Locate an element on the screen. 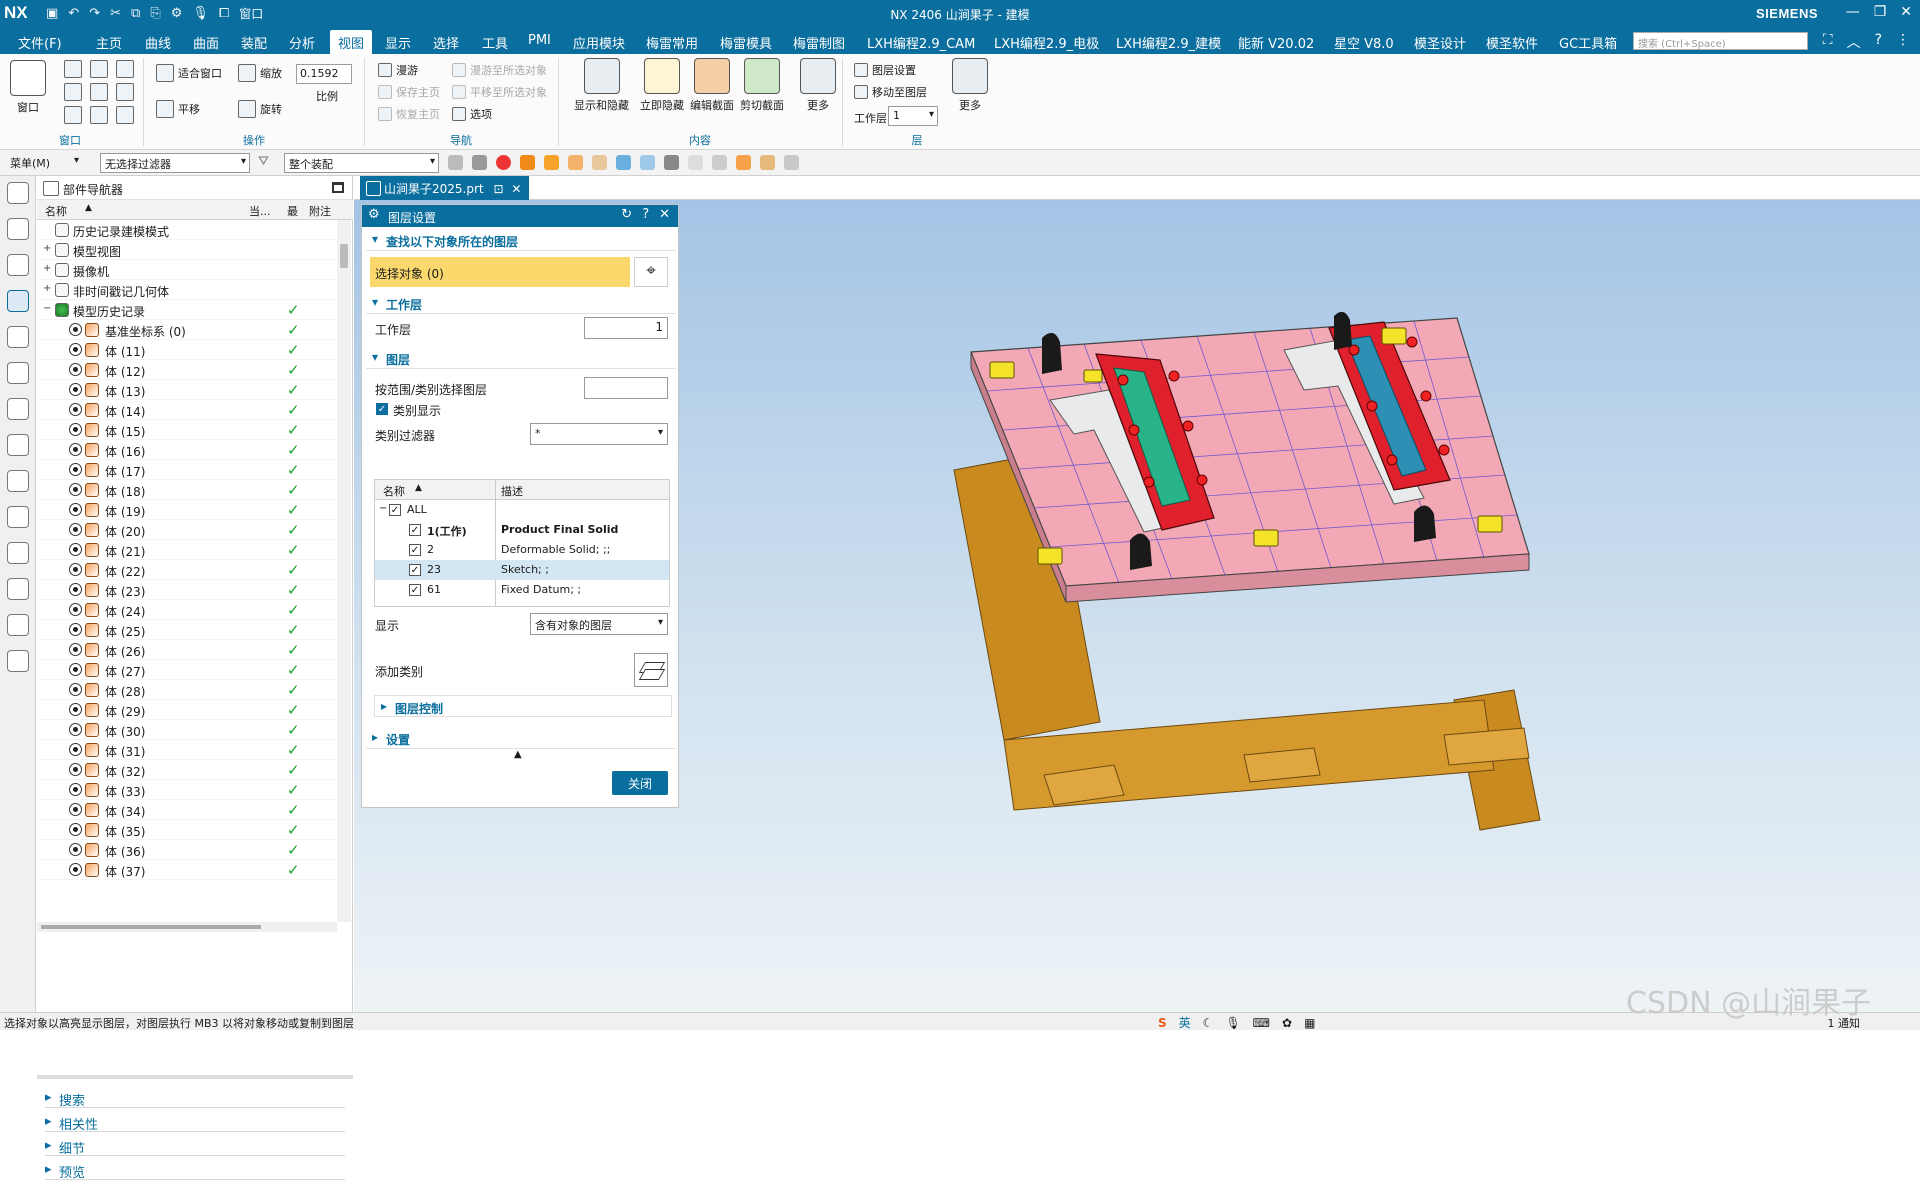 The image size is (1920, 1181). constraint-navigator-icon is located at coordinates (18, 265).